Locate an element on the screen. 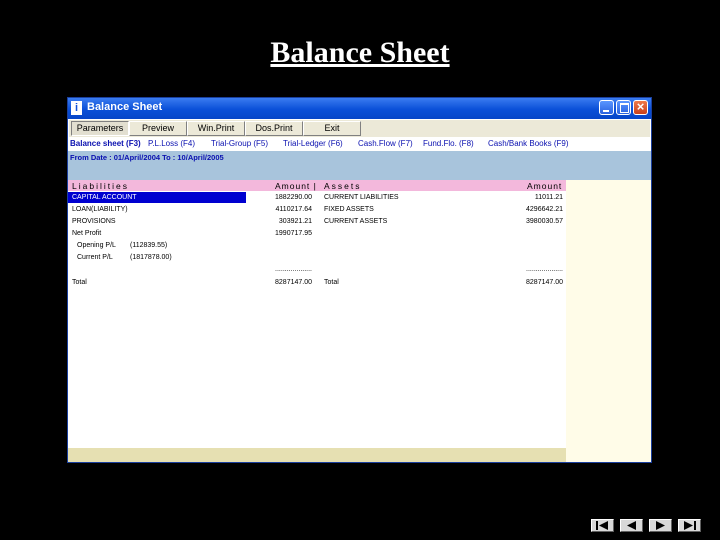  next-slide-icon is located at coordinates (660, 525).